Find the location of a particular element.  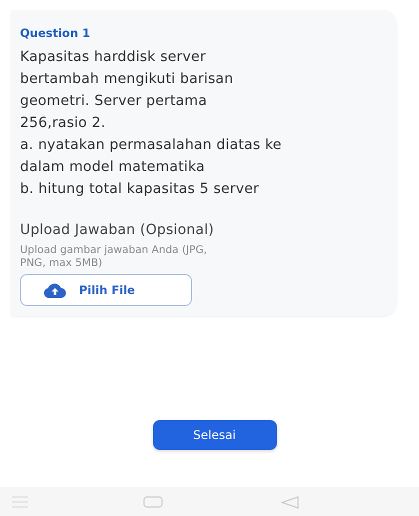

upload-title: Upload Jawaban (Opsional) is located at coordinates (117, 230).